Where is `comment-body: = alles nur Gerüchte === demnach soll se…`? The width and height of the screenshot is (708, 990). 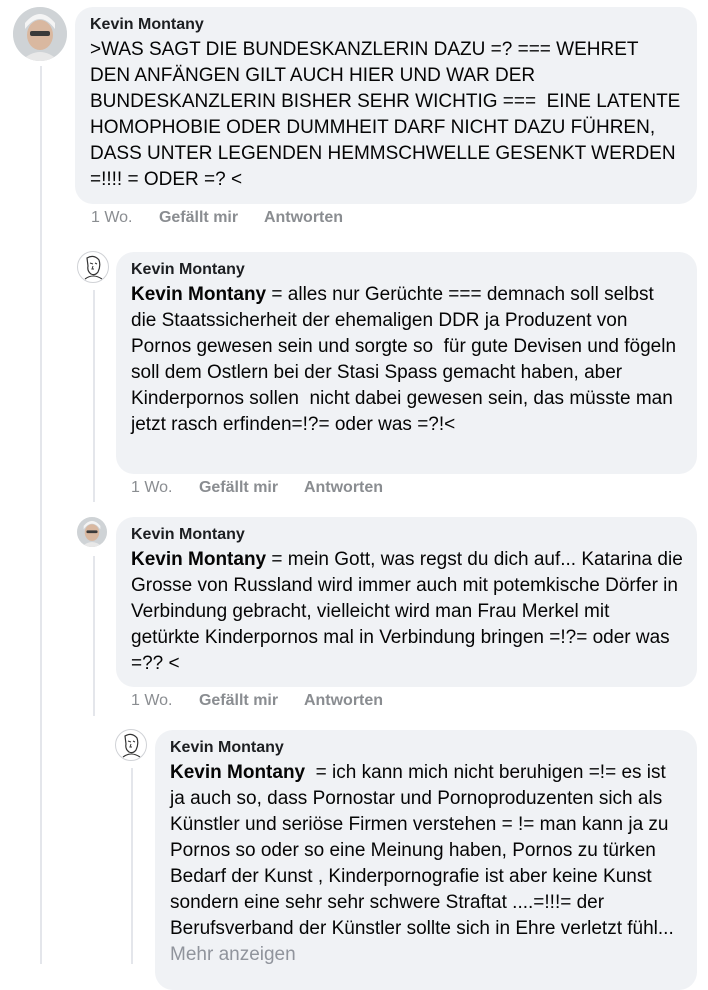
comment-body: = alles nur Gerüchte === demnach soll se… is located at coordinates (406, 359).